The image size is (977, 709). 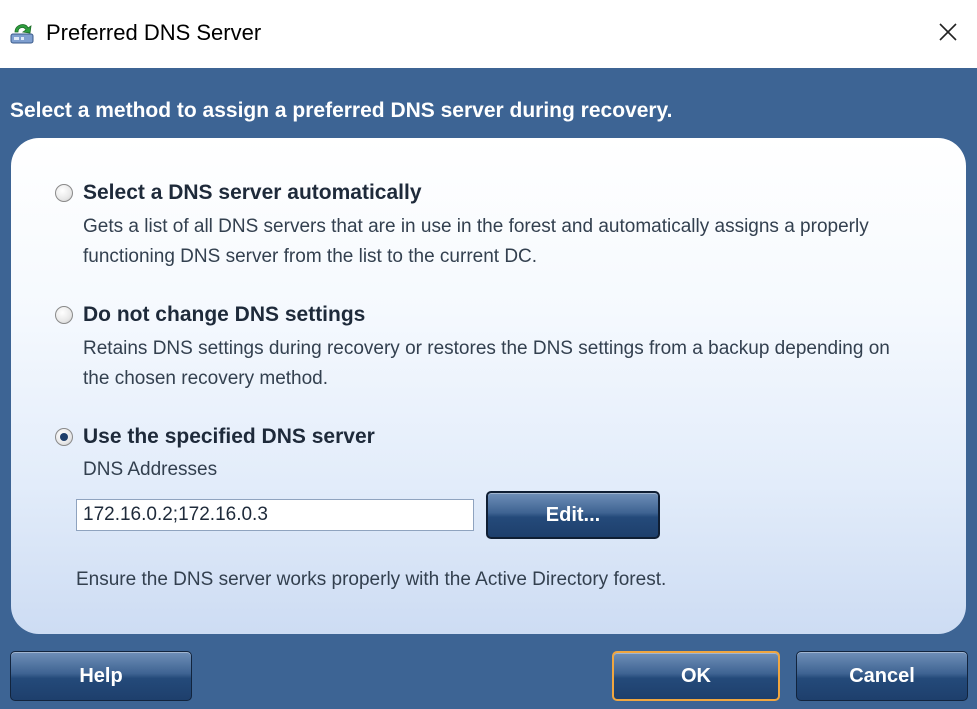 I want to click on radio-no-change, so click(x=64, y=315).